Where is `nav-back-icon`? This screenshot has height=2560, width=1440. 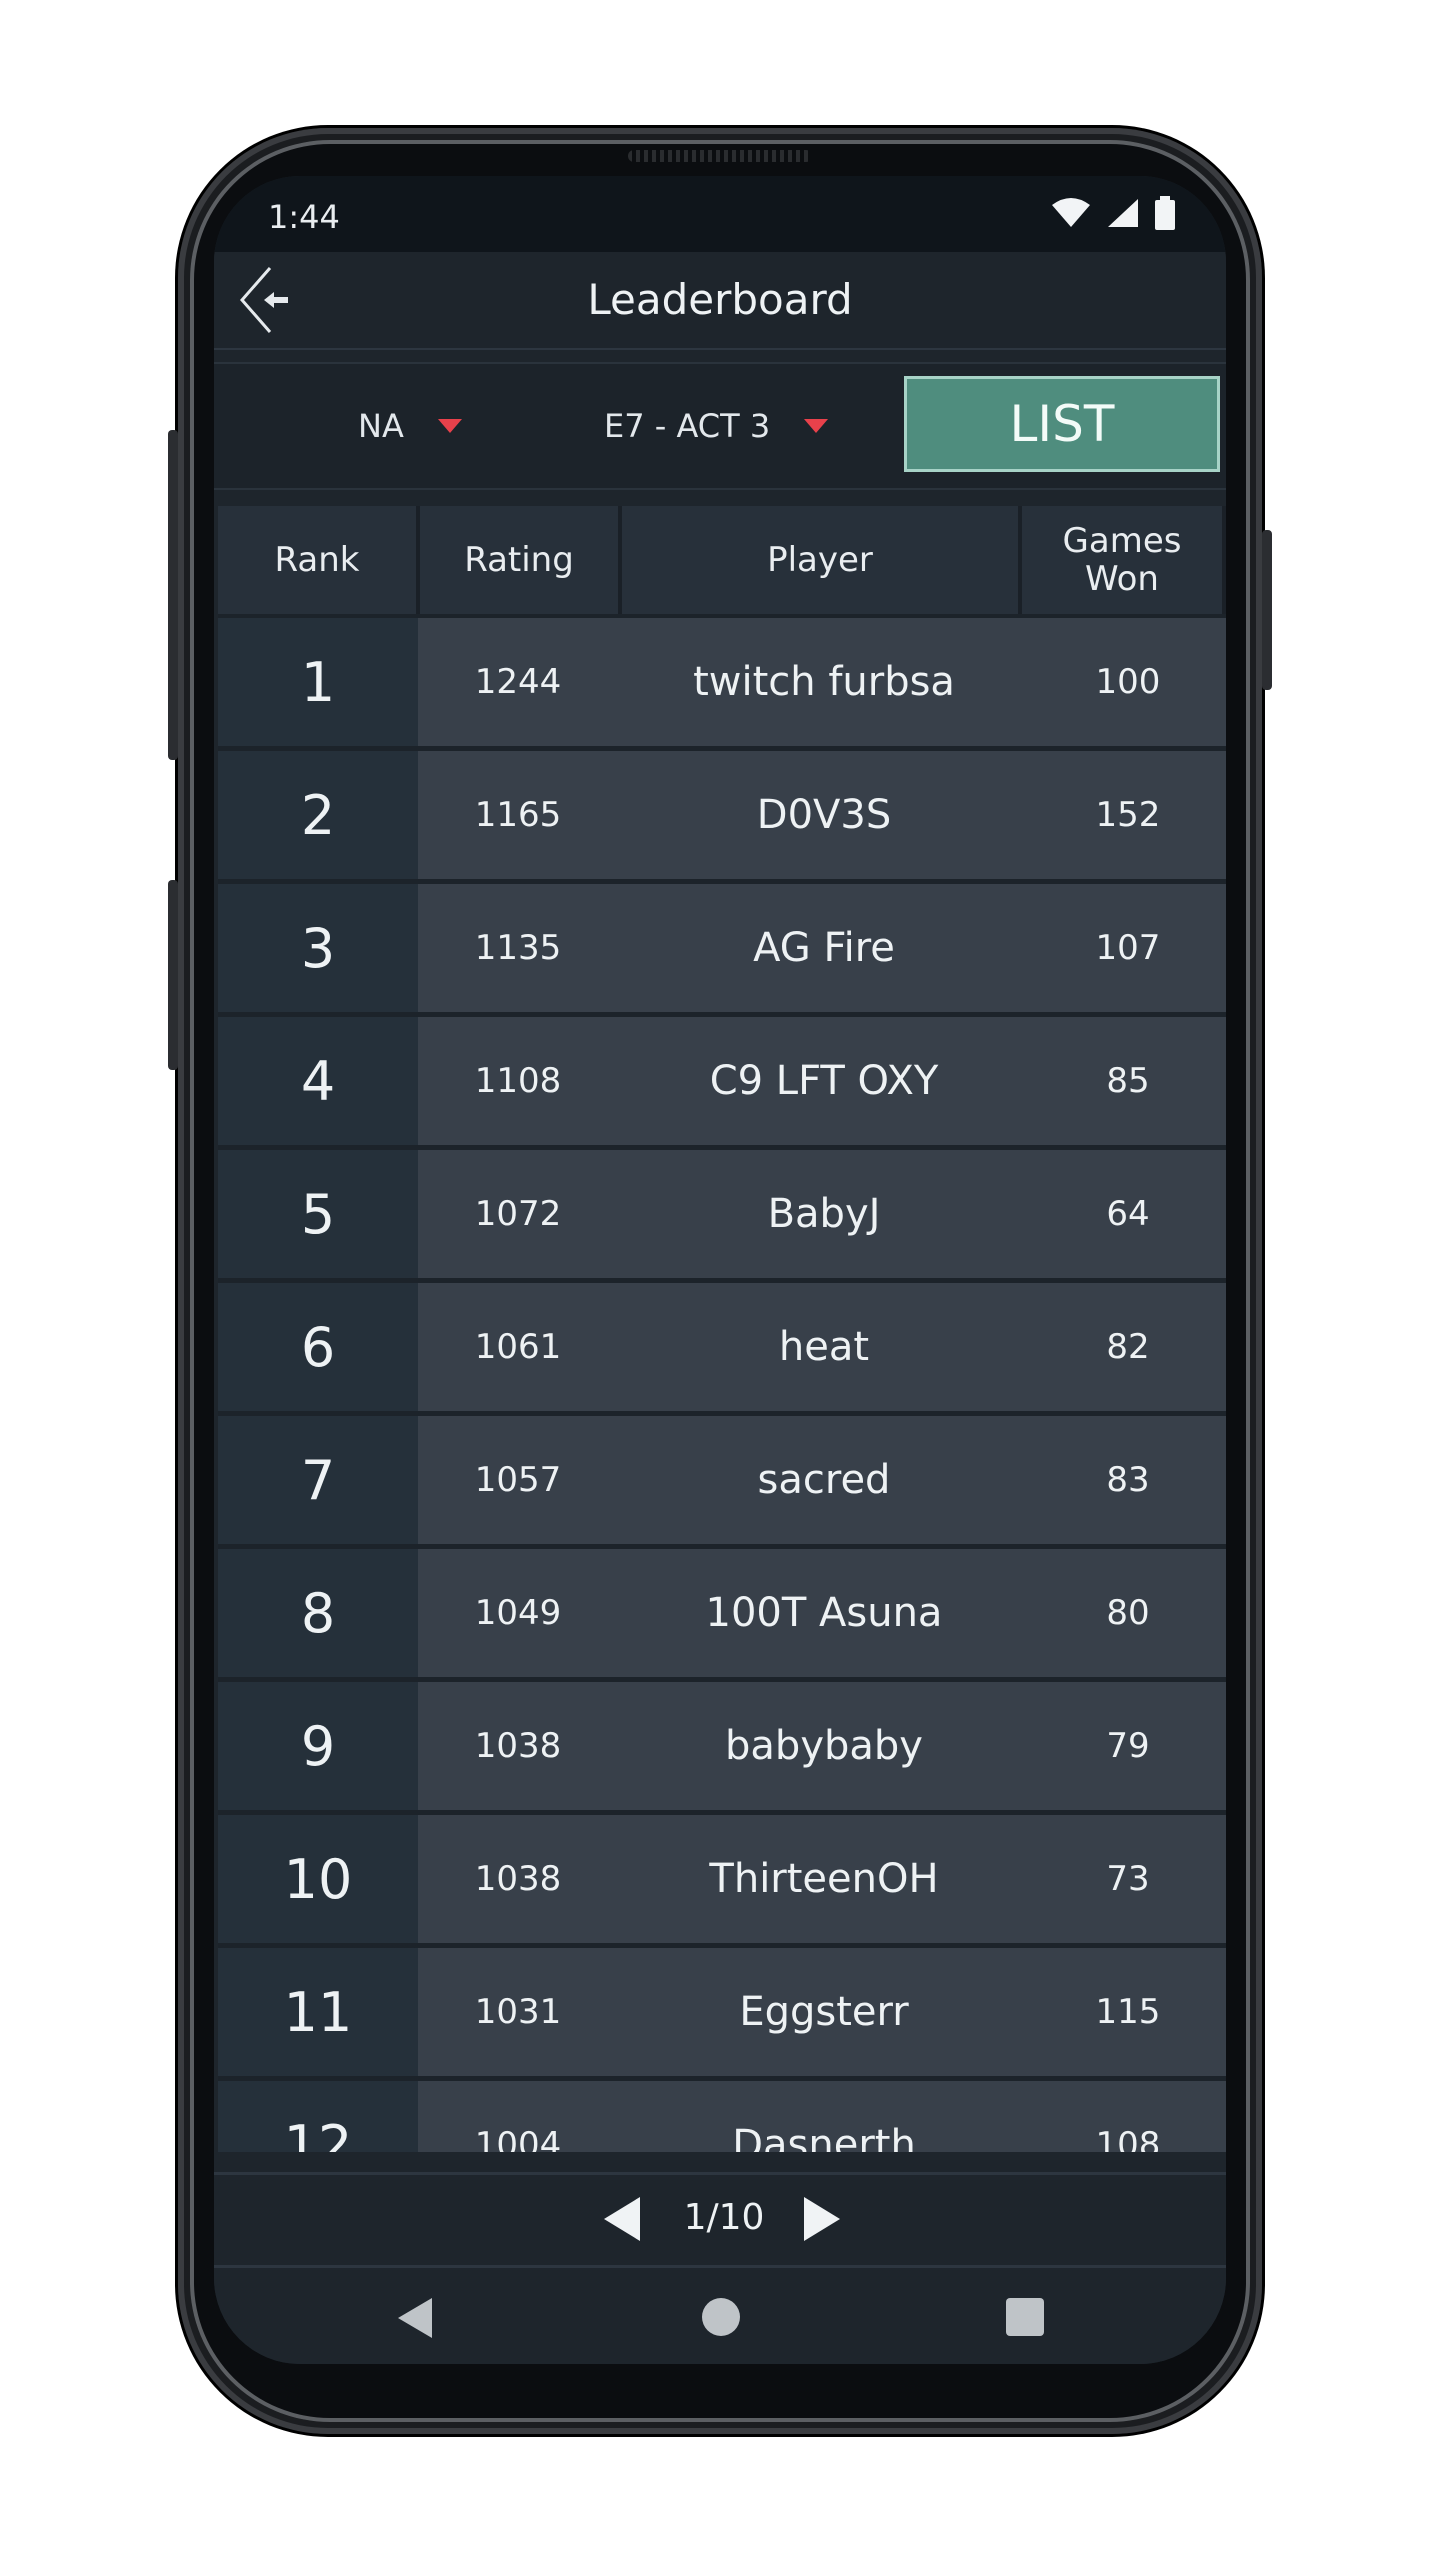
nav-back-icon is located at coordinates (415, 2318).